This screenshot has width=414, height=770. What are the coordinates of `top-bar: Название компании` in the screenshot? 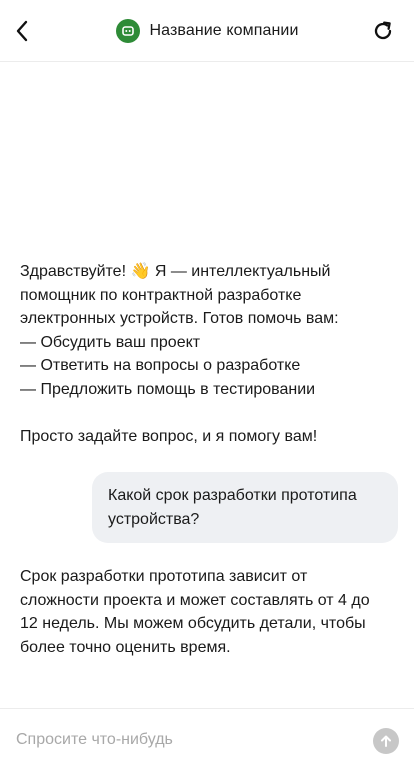 It's located at (207, 31).